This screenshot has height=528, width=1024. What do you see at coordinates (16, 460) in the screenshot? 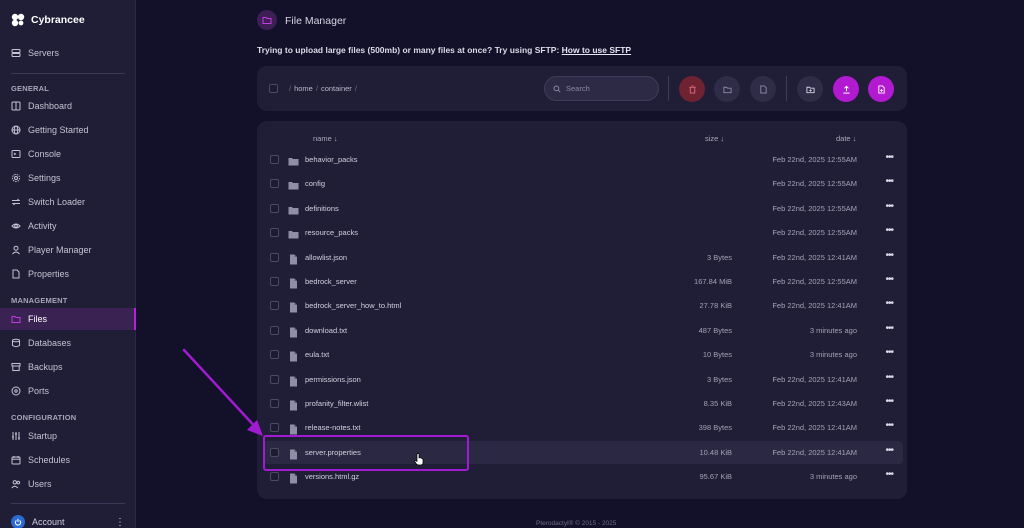
I see `calendar-icon` at bounding box center [16, 460].